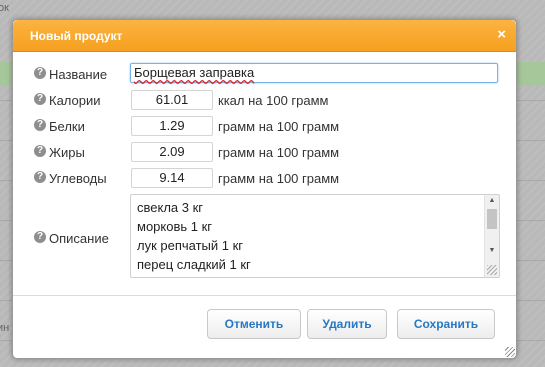 This screenshot has width=545, height=367. Describe the element at coordinates (501, 35) in the screenshot. I see `close-icon: ×` at that location.